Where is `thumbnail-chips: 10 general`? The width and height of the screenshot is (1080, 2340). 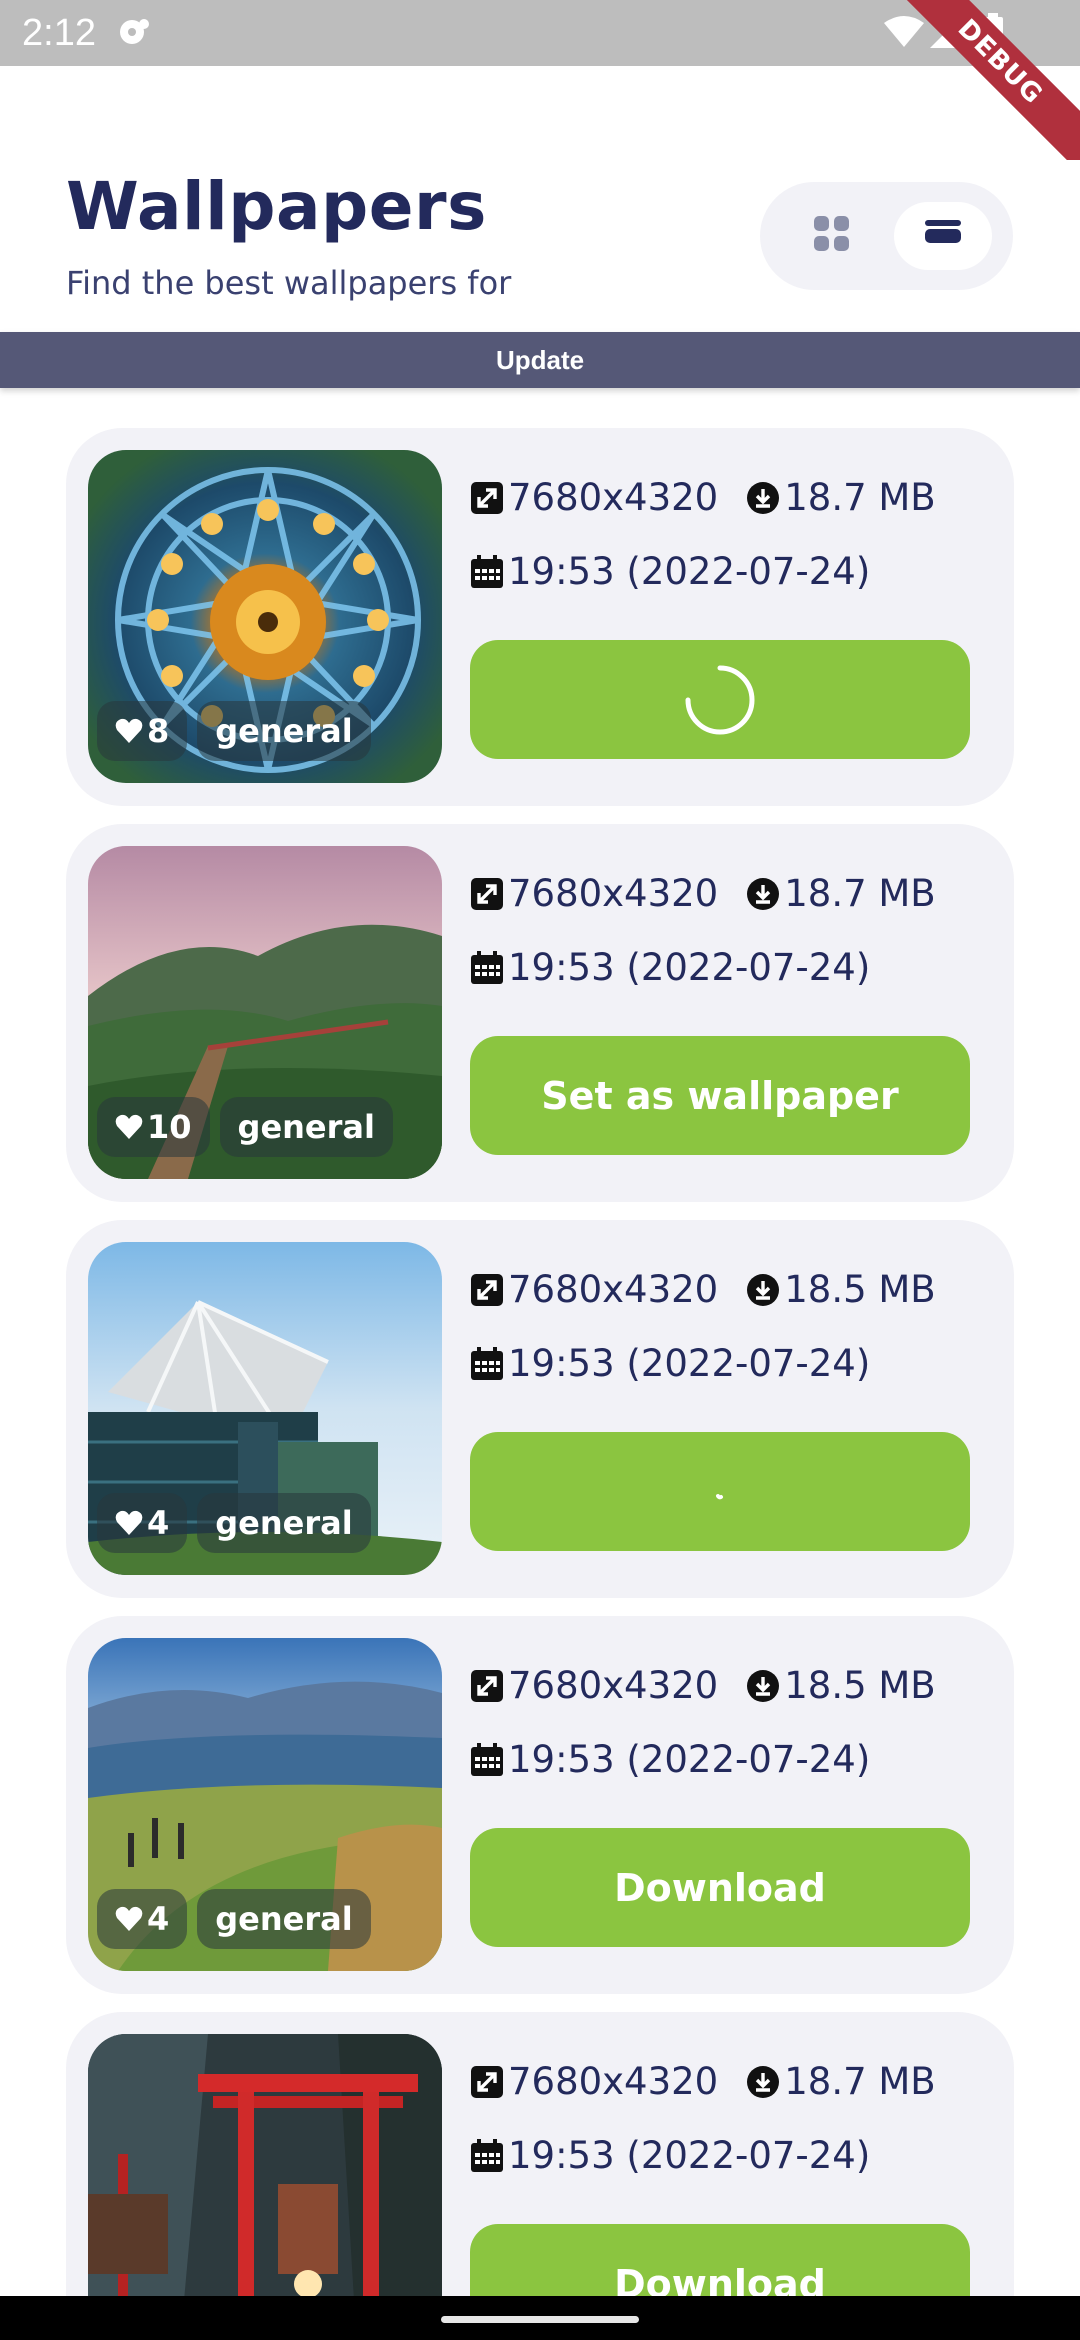 thumbnail-chips: 10 general is located at coordinates (245, 1127).